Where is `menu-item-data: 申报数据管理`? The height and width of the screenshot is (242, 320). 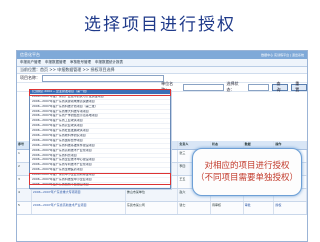 menu-item-data: 申报数据管理 is located at coordinates (55, 62).